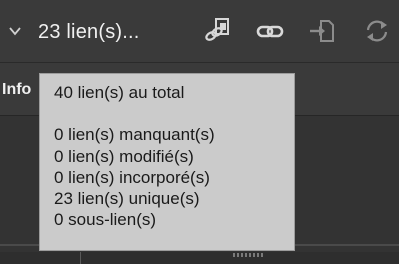 The width and height of the screenshot is (399, 264). What do you see at coordinates (377, 31) in the screenshot?
I see `refresh-icon` at bounding box center [377, 31].